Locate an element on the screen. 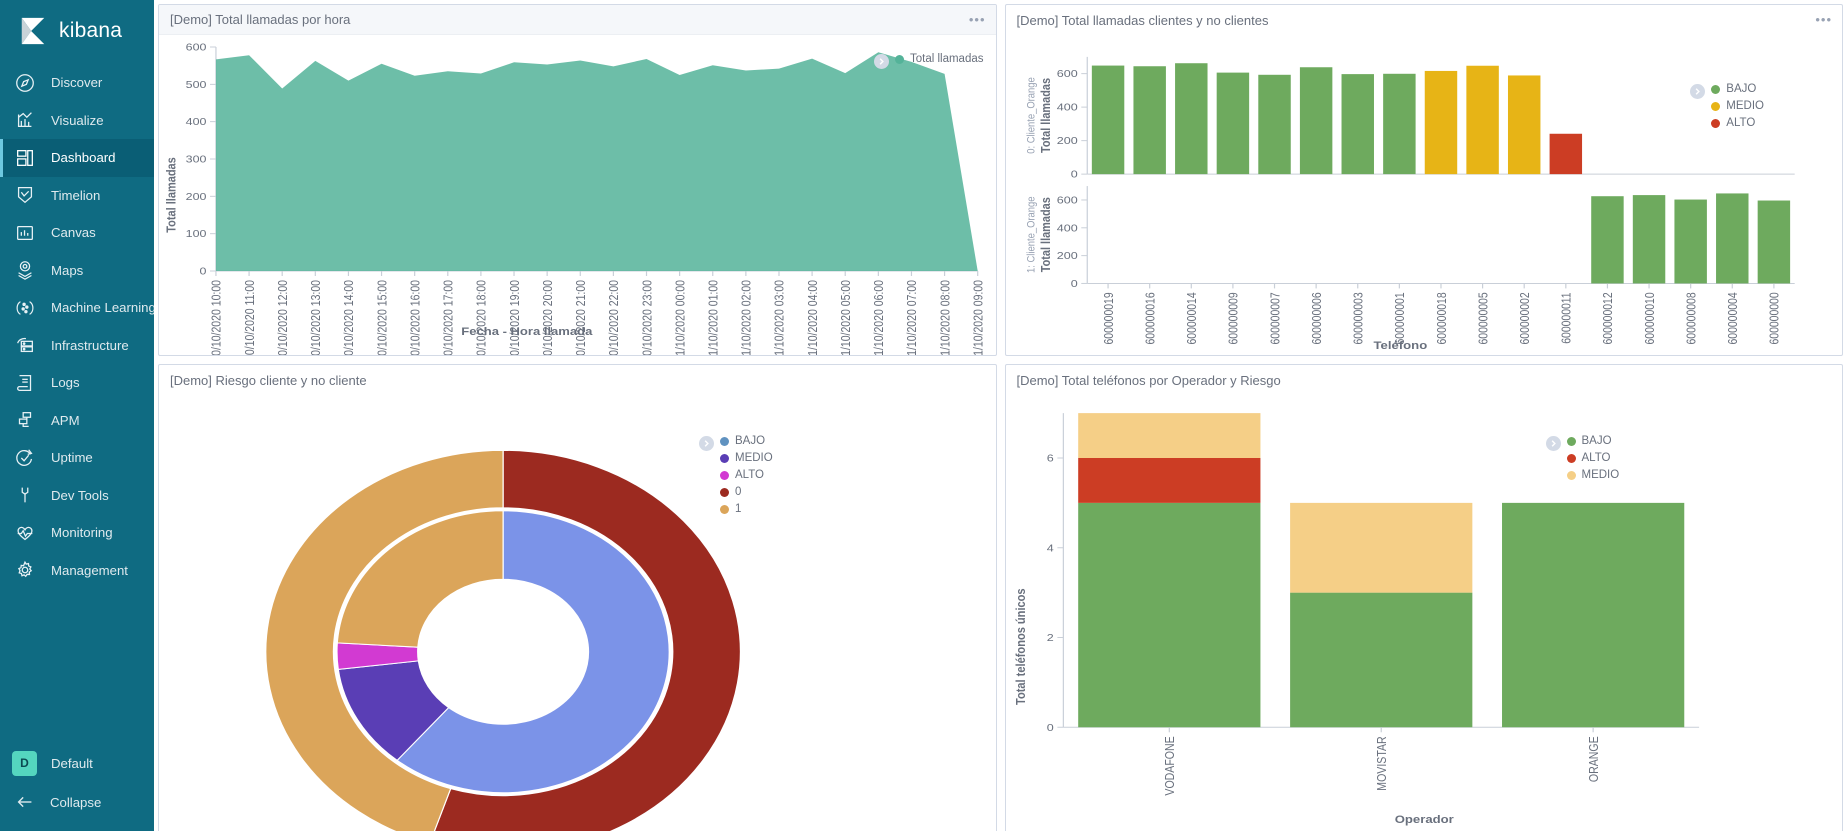  space-selector-default: D Default is located at coordinates (77, 763).